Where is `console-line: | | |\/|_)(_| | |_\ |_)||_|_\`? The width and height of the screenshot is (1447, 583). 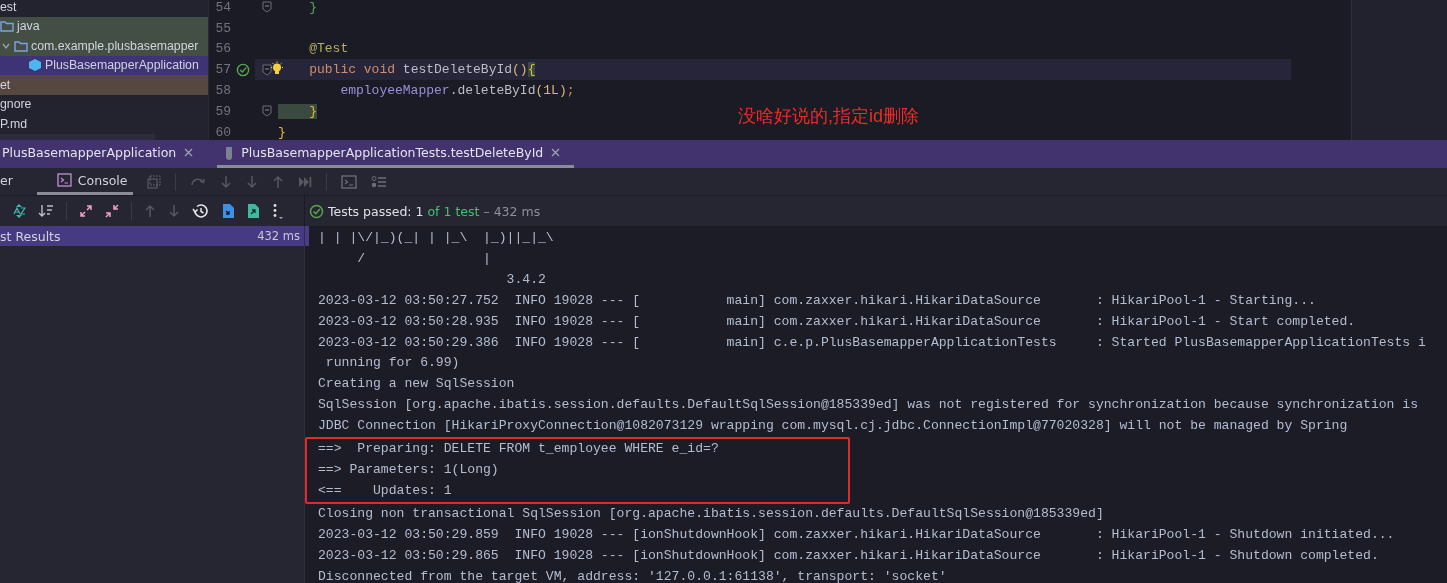
console-line: | | |\/|_)(_| | |_\ |_)||_|_\ is located at coordinates (436, 238).